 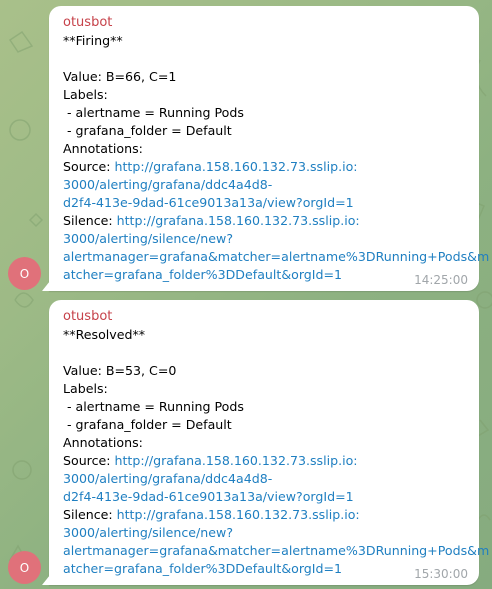 What do you see at coordinates (441, 574) in the screenshot?
I see `message-time: 15:30:00` at bounding box center [441, 574].